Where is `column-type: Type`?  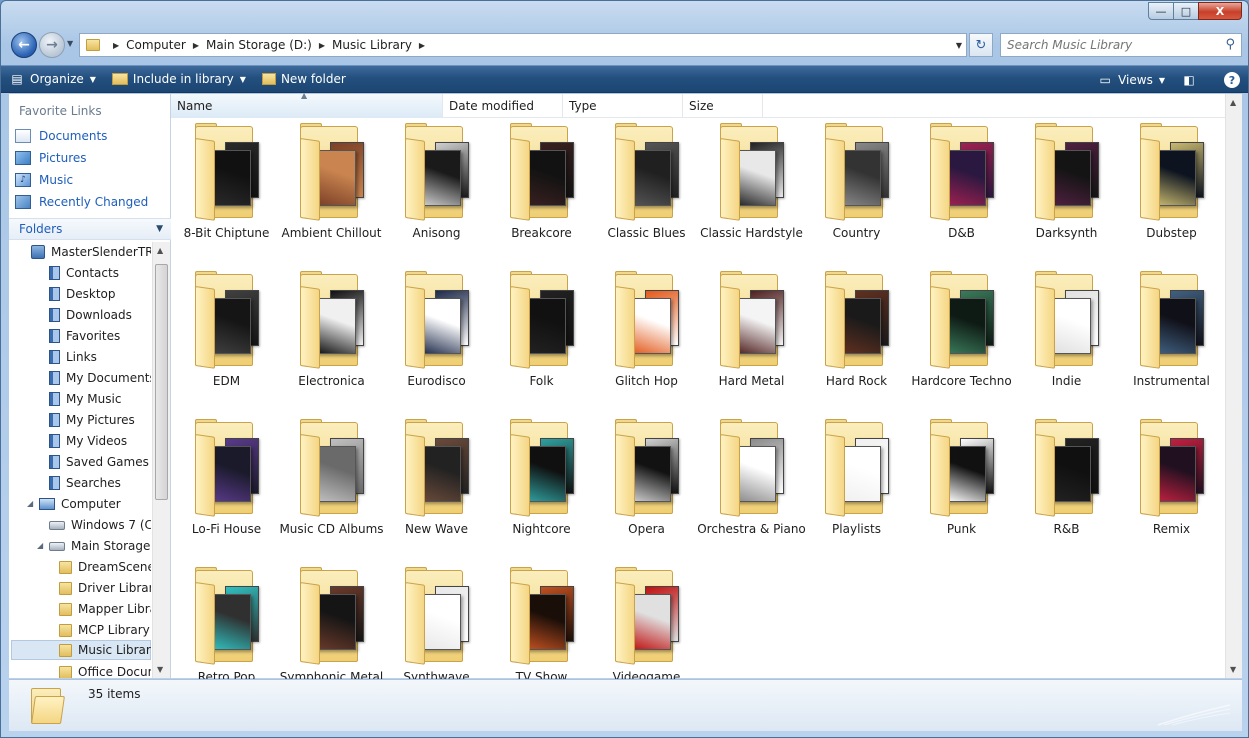
column-type: Type is located at coordinates (623, 106).